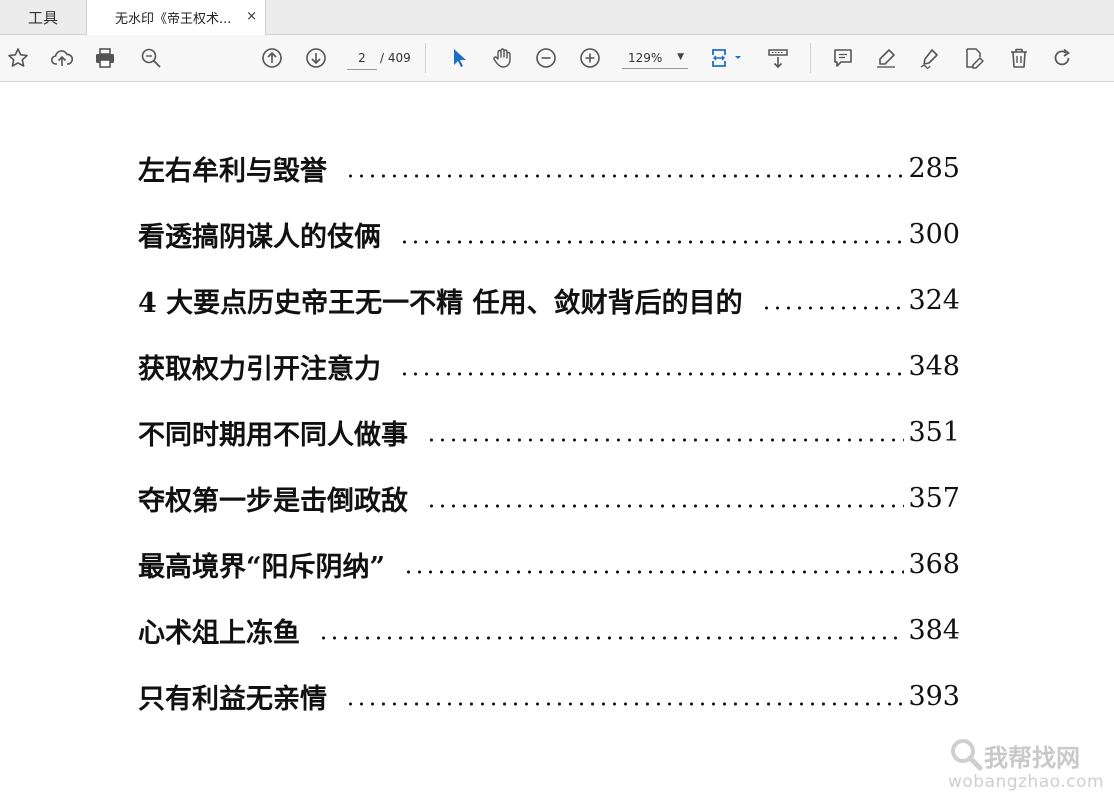  Describe the element at coordinates (151, 58) in the screenshot. I see `zoom-search-icon` at that location.